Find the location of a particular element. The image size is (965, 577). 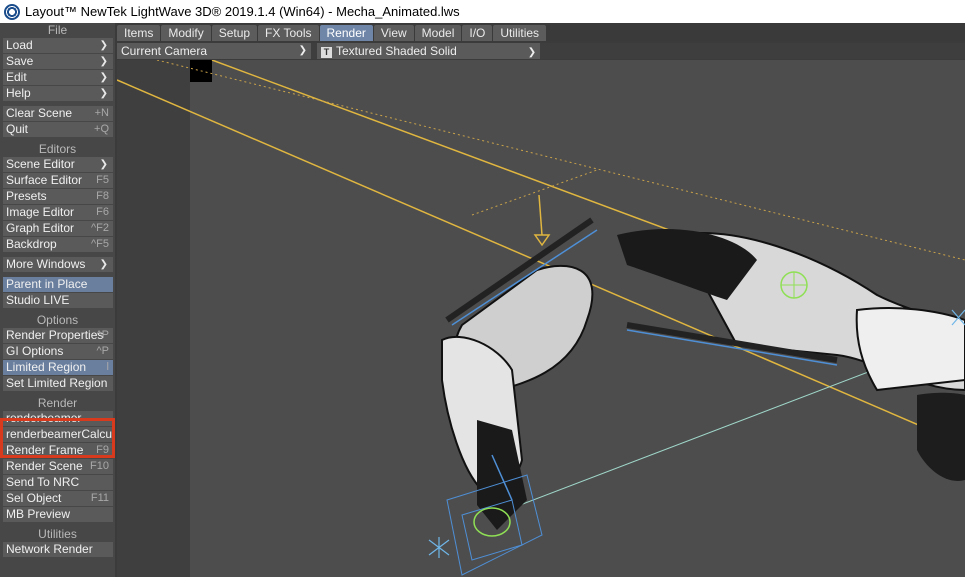

load-button: Load ❯ is located at coordinates (58, 45).